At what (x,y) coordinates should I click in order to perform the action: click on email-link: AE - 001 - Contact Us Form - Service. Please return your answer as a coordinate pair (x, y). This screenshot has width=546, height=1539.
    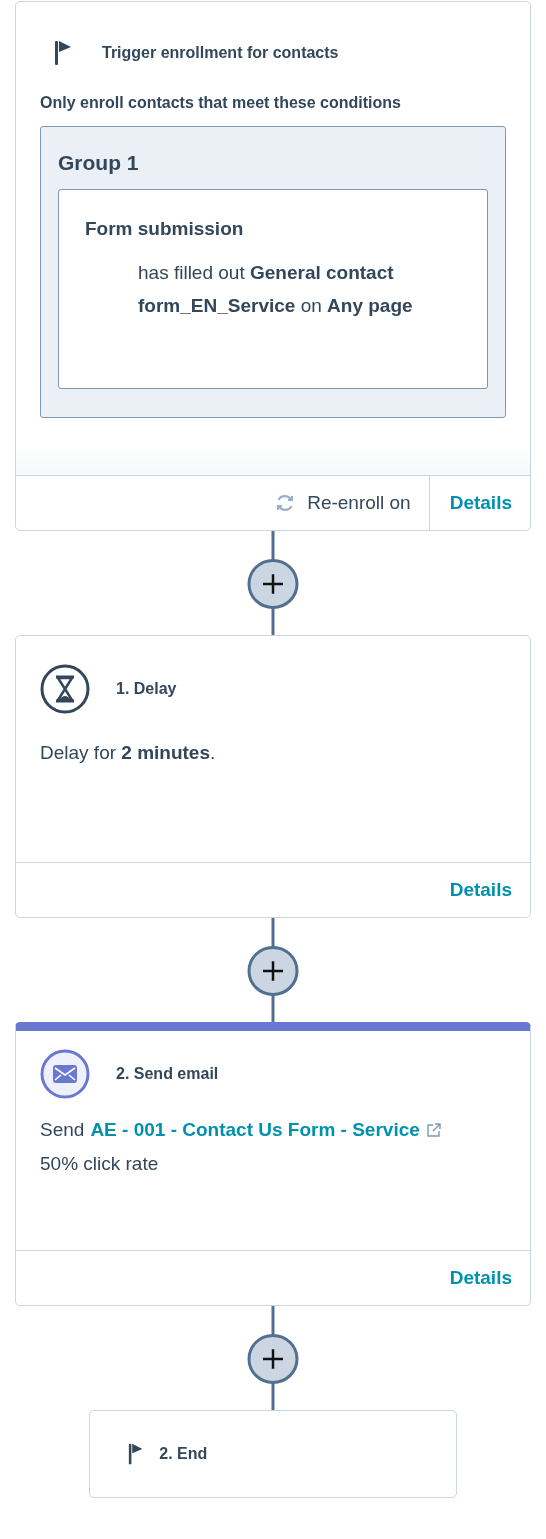
    Looking at the image, I should click on (255, 1130).